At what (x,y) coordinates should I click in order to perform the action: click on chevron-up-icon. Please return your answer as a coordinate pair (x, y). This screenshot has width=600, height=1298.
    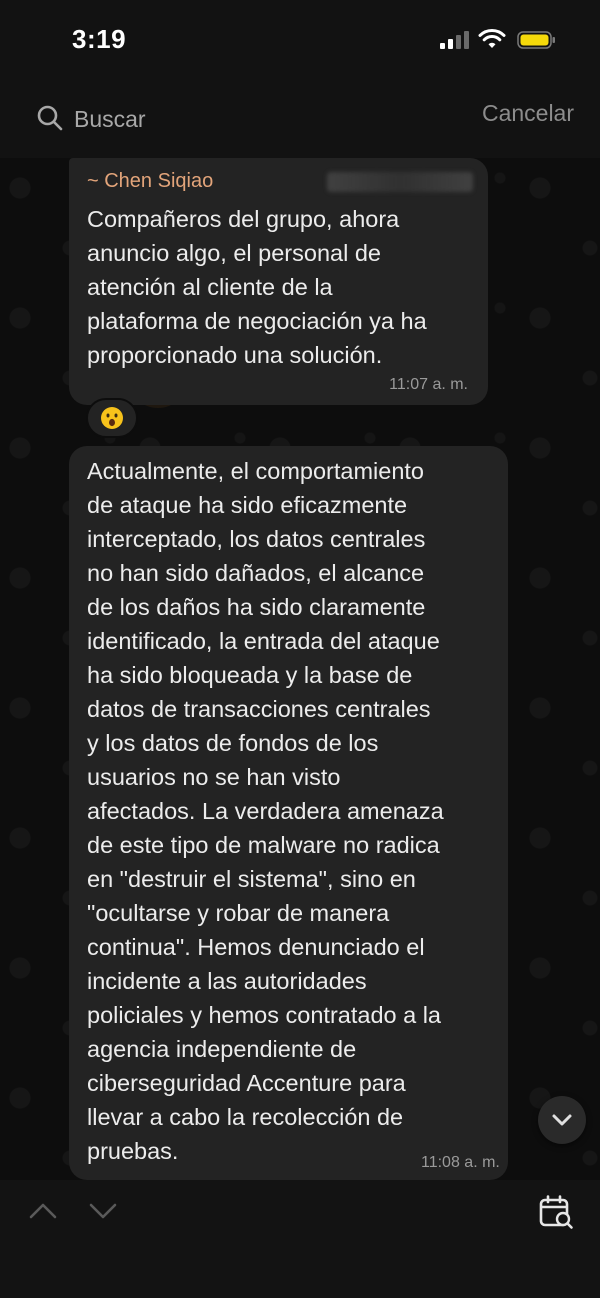
    Looking at the image, I should click on (43, 1211).